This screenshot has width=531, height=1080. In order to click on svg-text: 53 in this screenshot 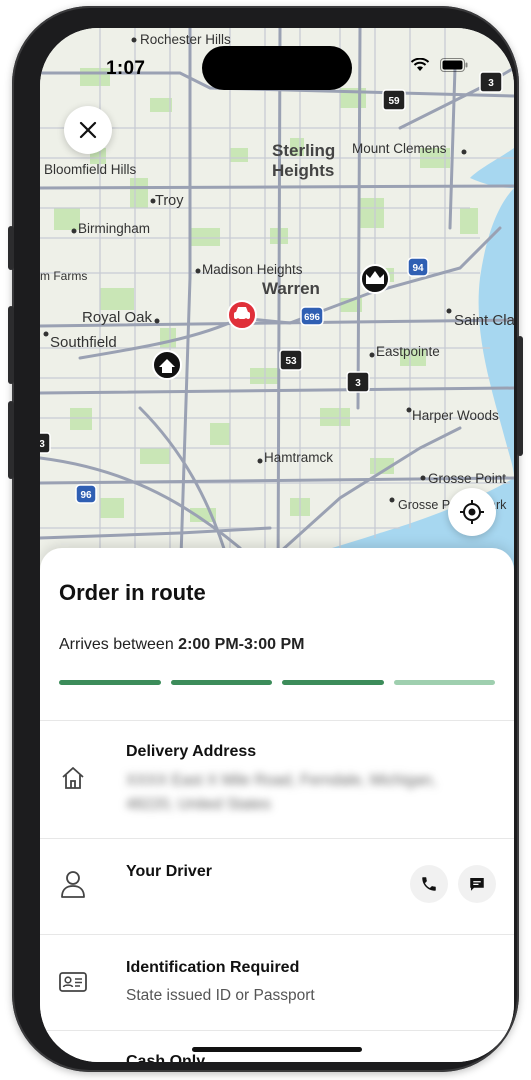, I will do `click(291, 361)`.